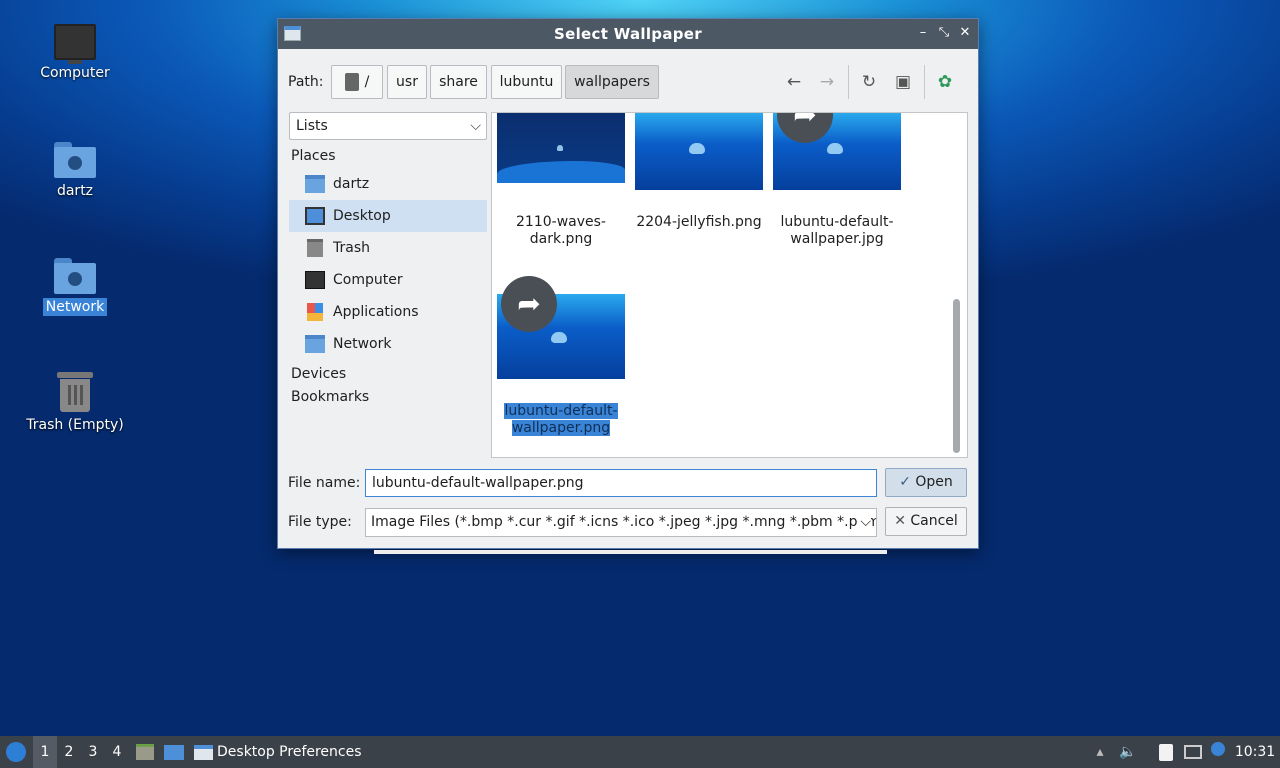  What do you see at coordinates (315, 216) in the screenshot?
I see `desktop-icon` at bounding box center [315, 216].